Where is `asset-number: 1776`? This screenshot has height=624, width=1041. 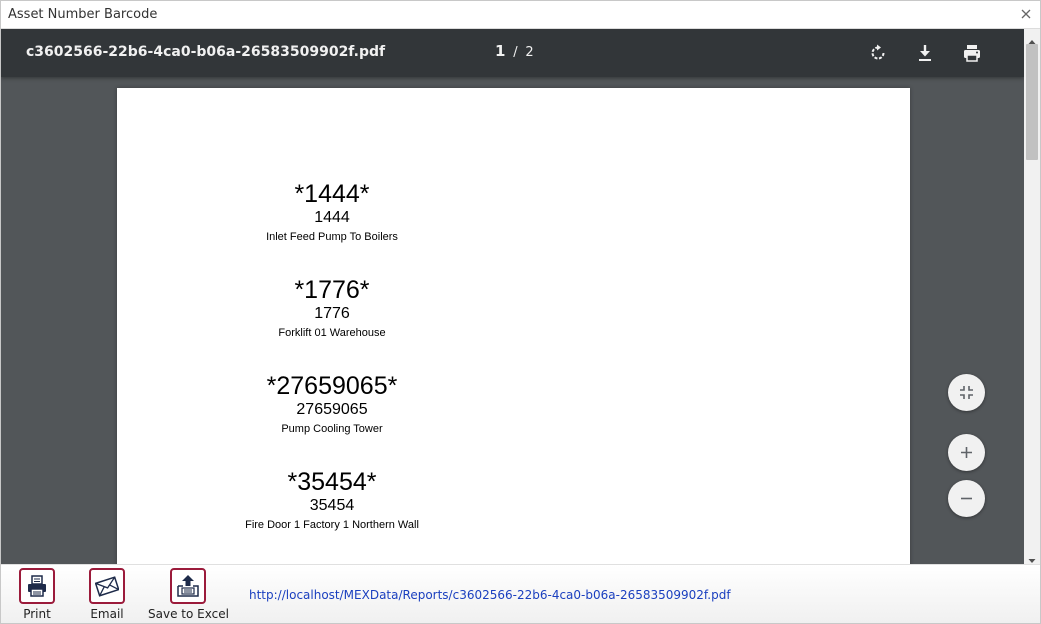
asset-number: 1776 is located at coordinates (332, 313).